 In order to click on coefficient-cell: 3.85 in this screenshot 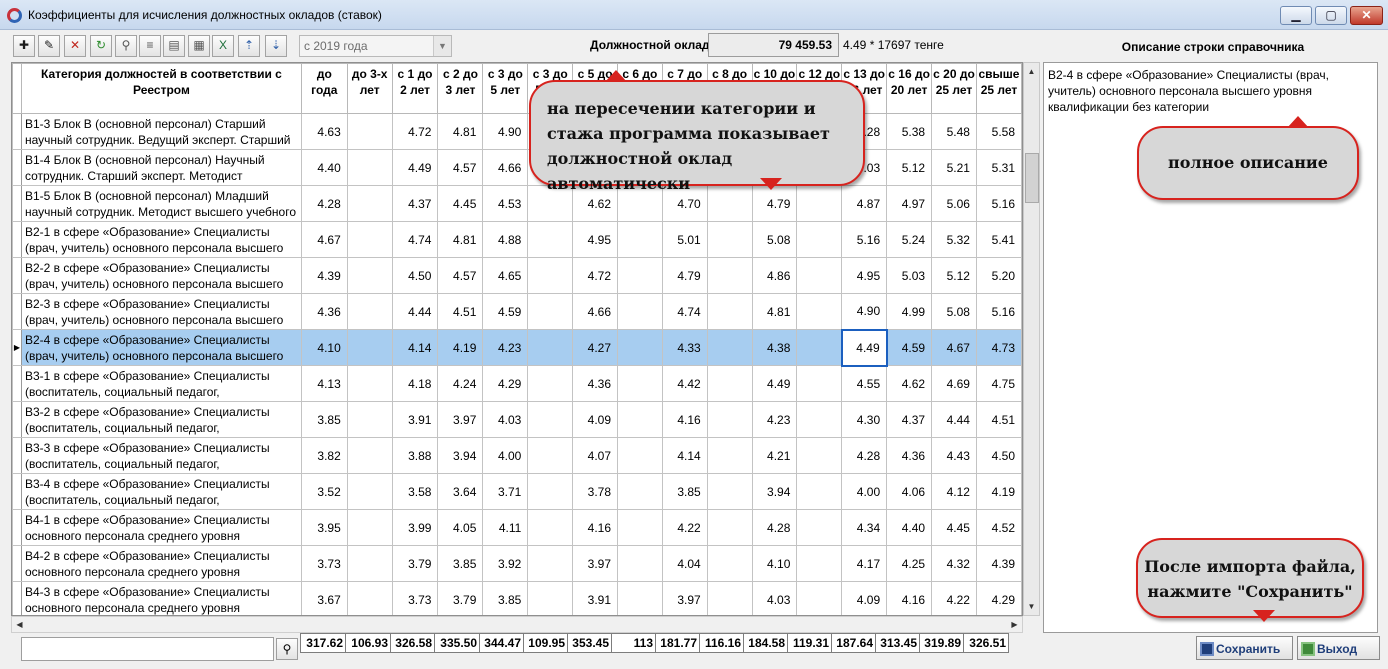, I will do `click(505, 598)`.